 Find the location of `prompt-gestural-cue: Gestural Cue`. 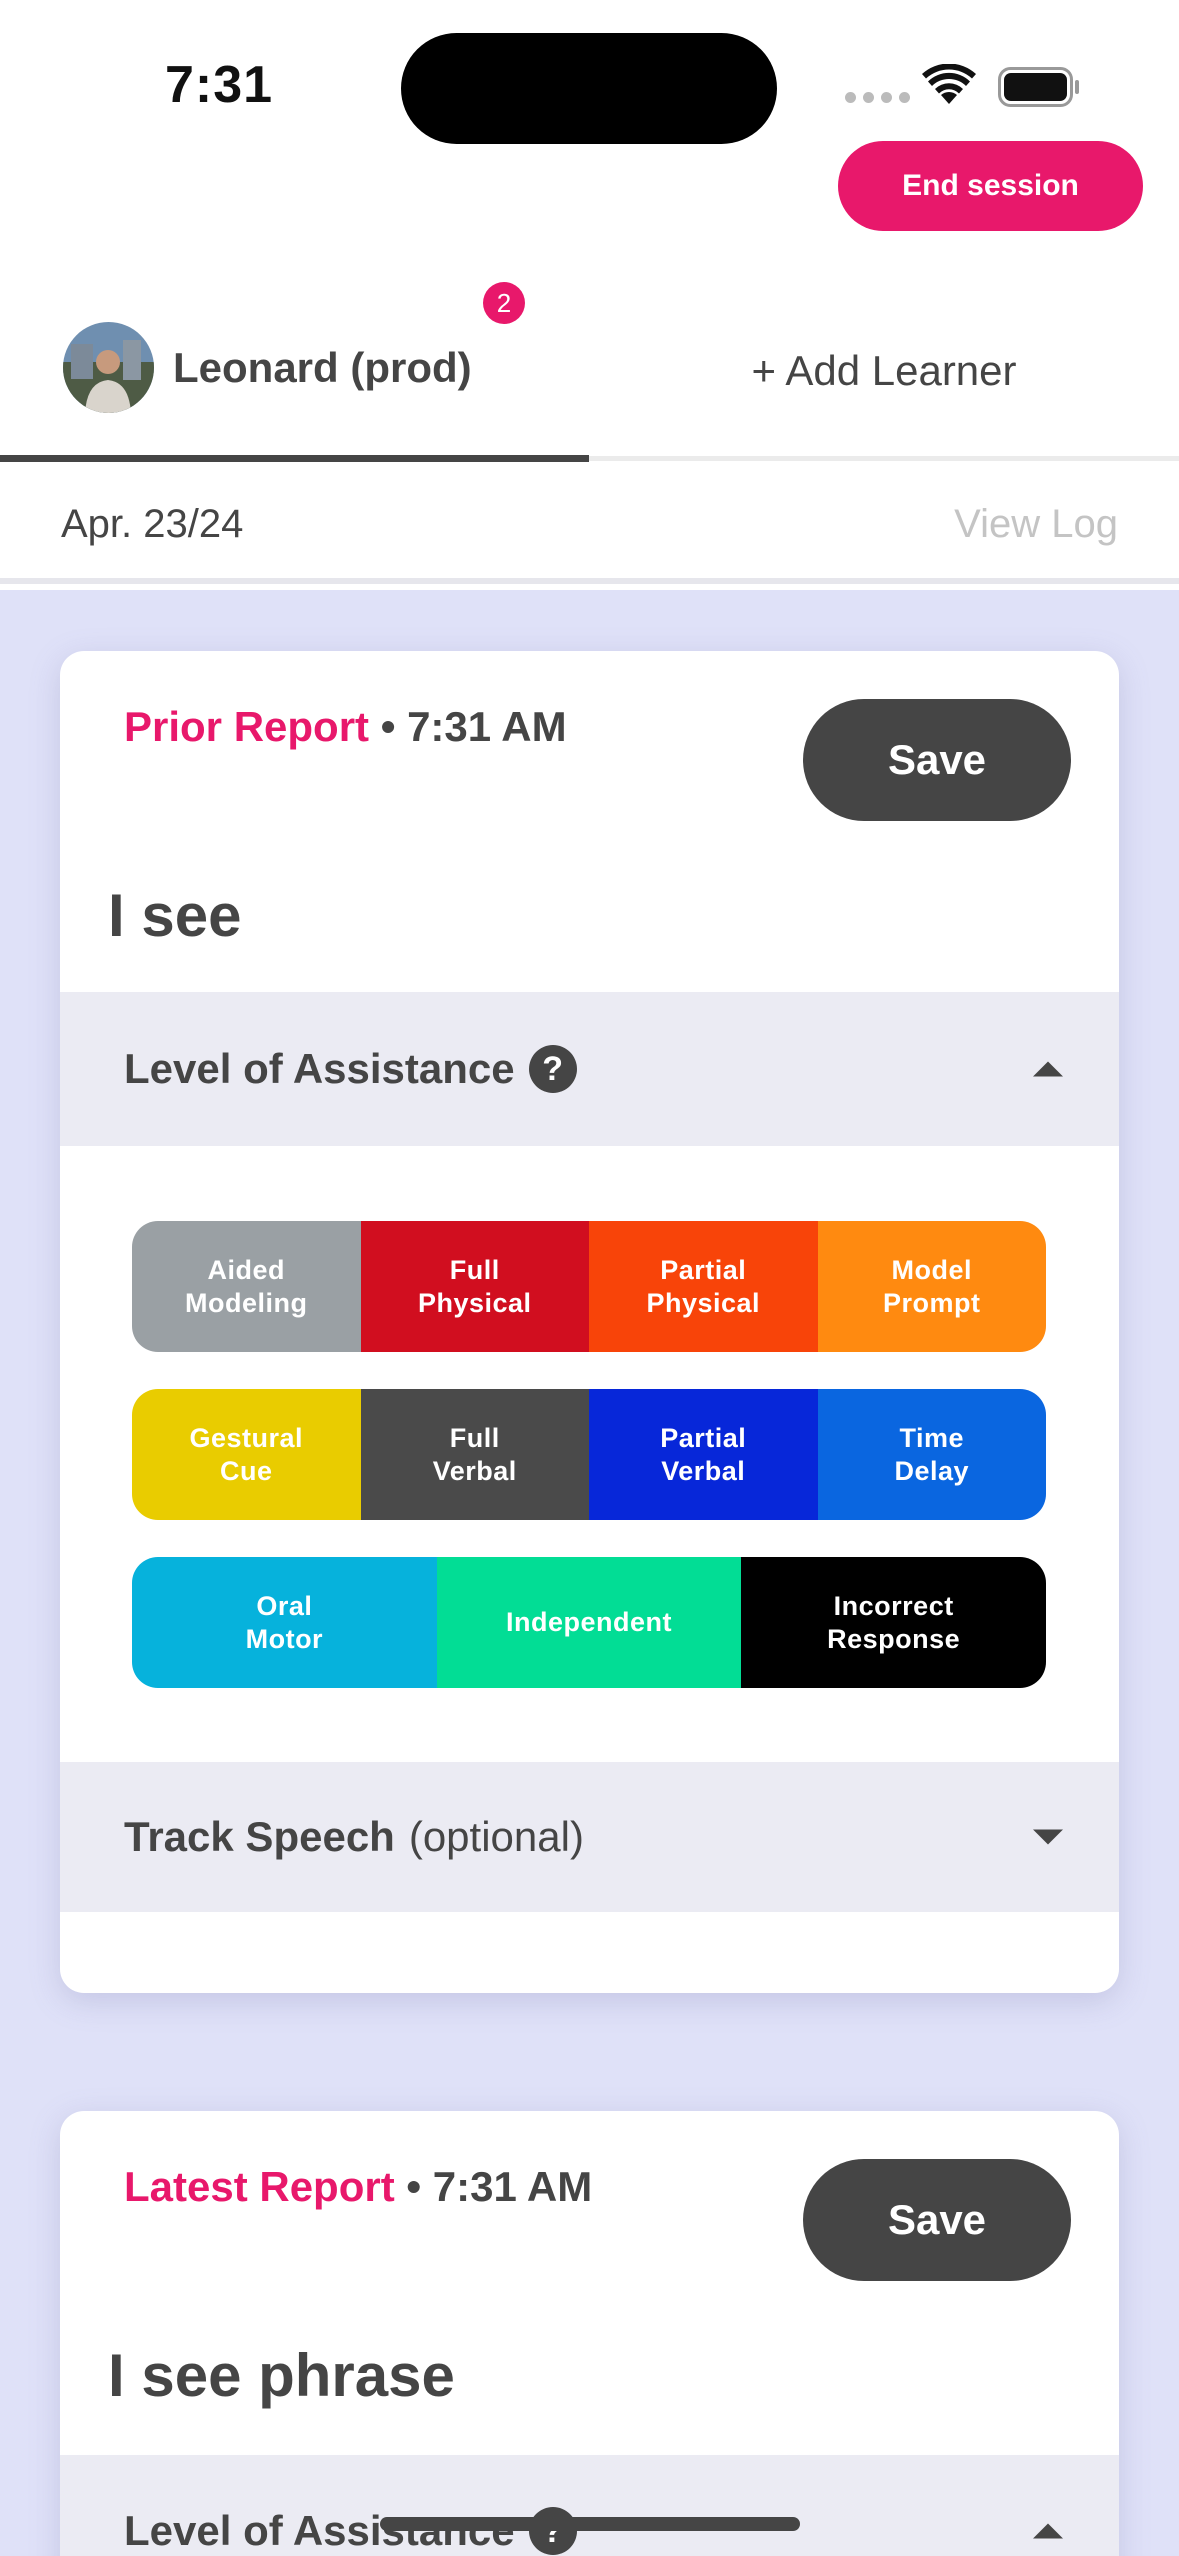

prompt-gestural-cue: Gestural Cue is located at coordinates (246, 1454).